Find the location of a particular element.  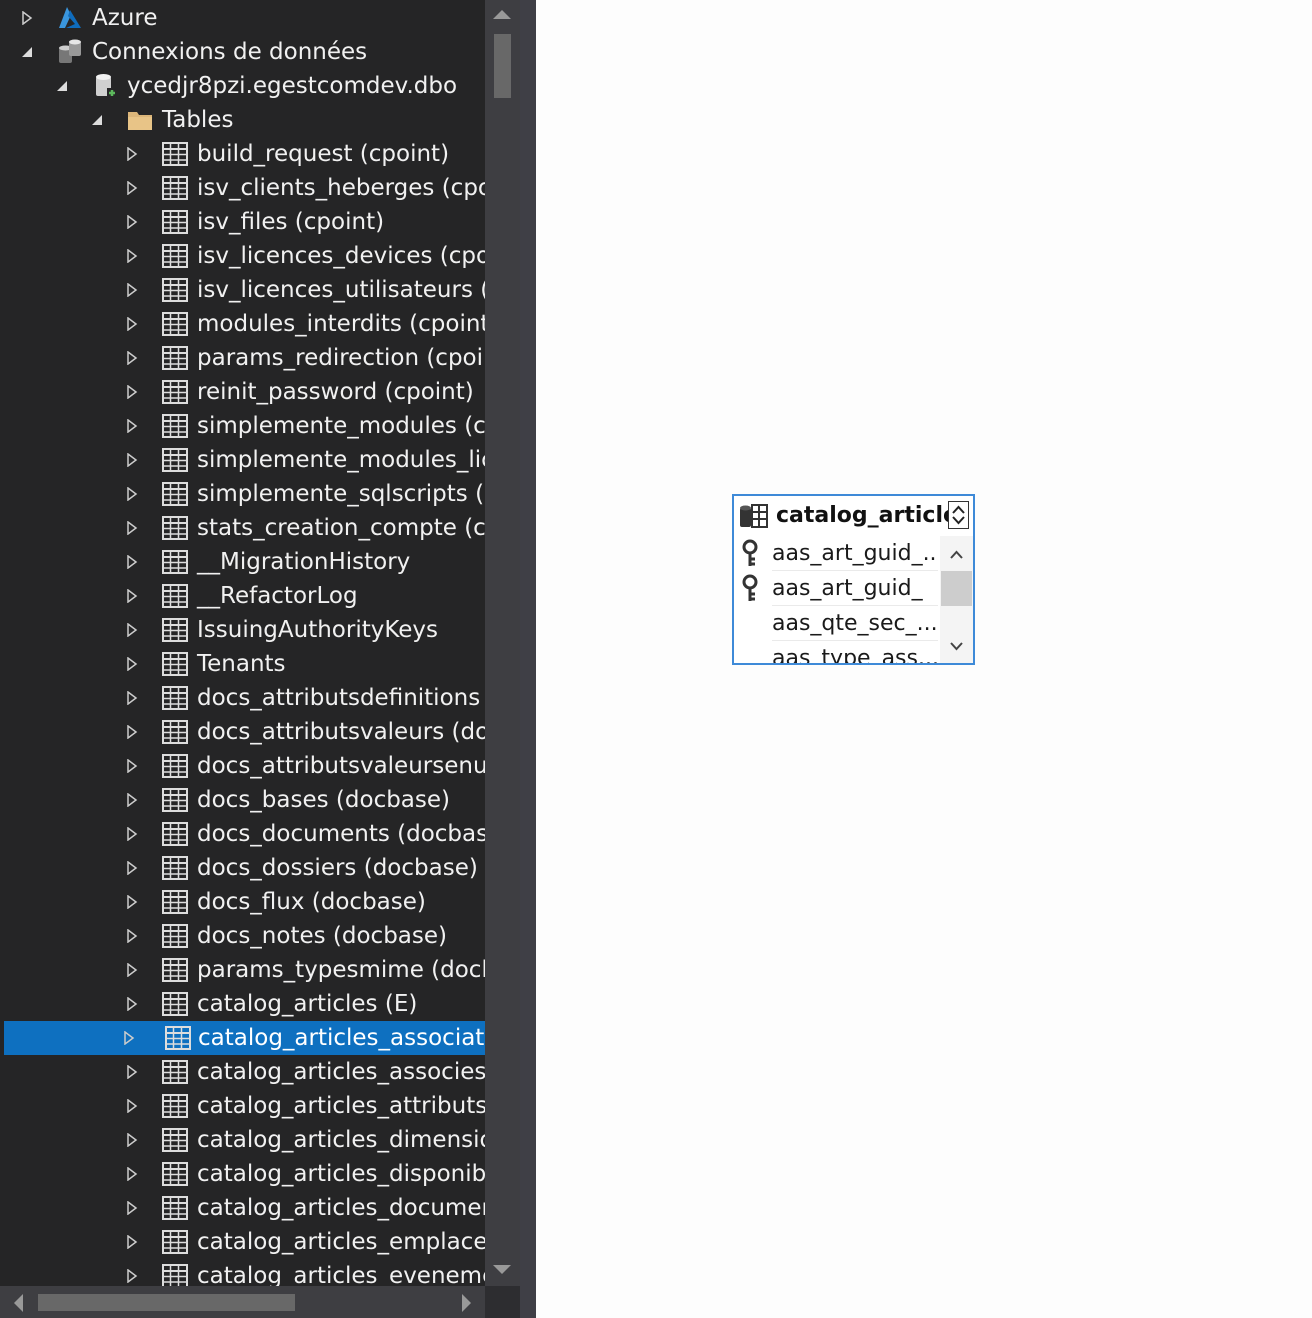

table-node: isv_files (cpoint) is located at coordinates (242, 222).